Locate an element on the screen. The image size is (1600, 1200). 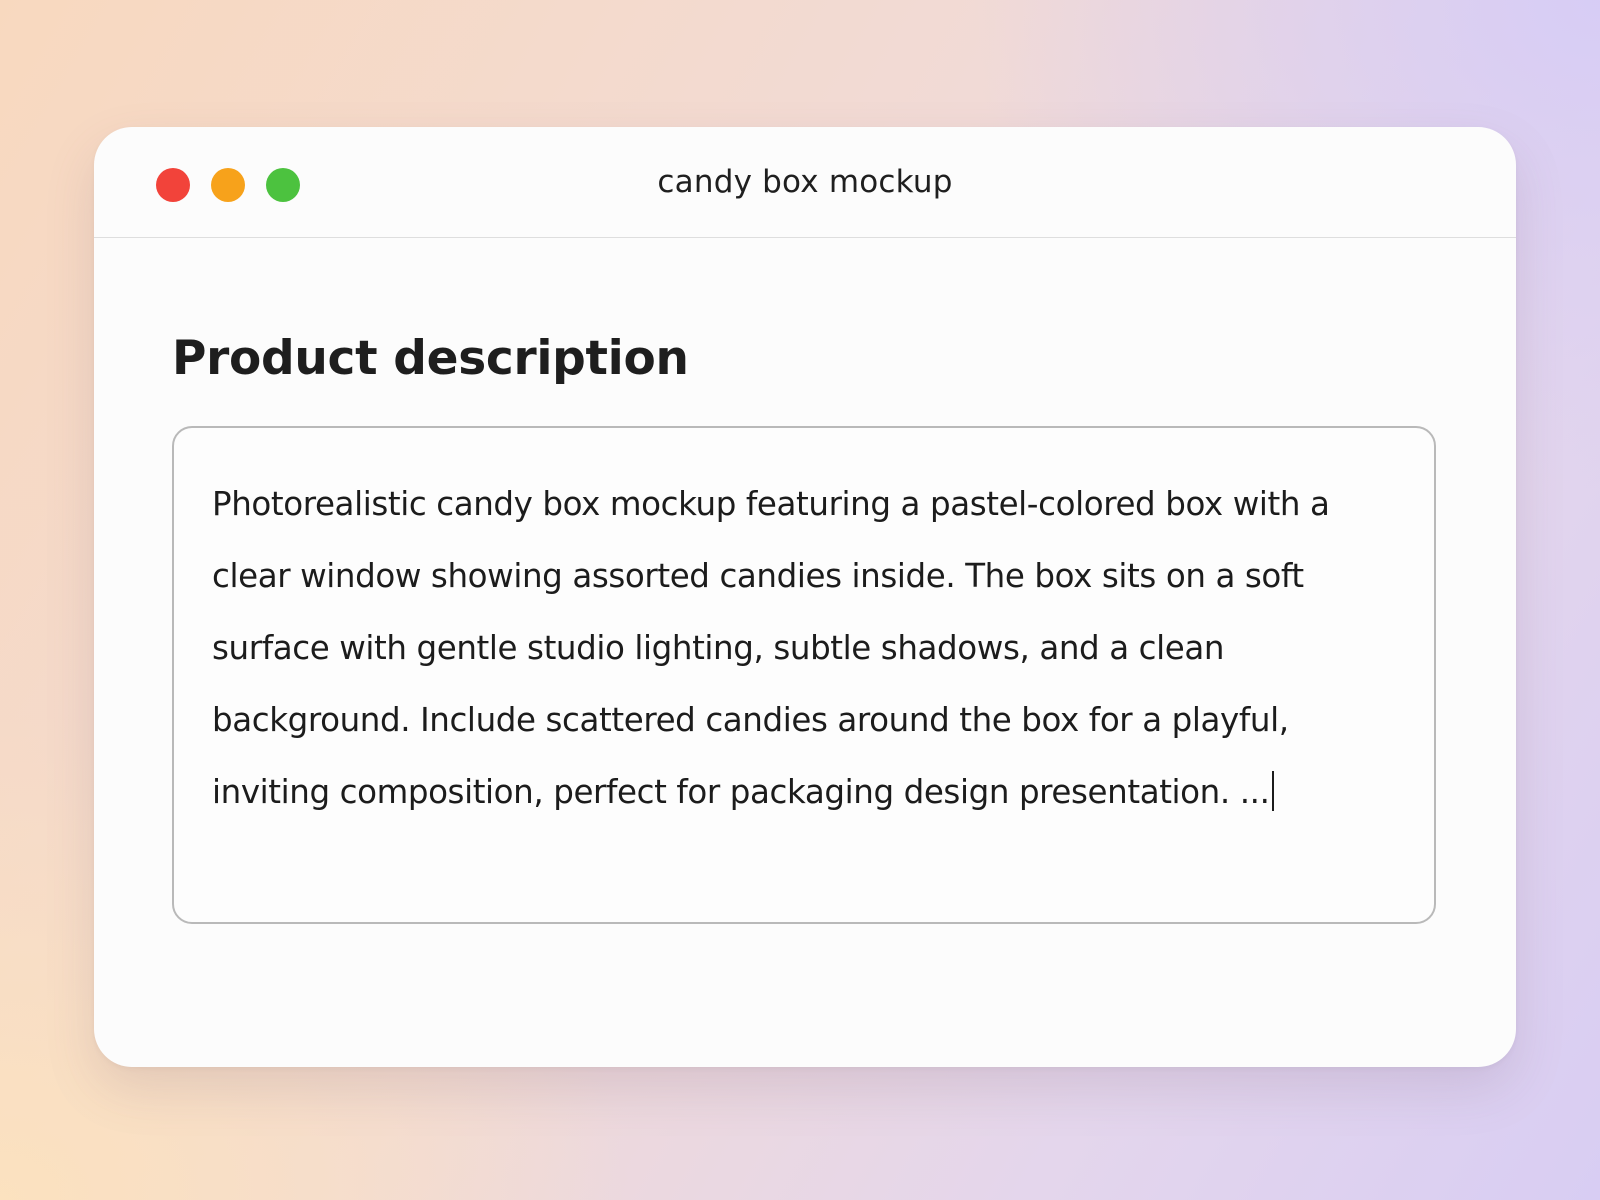
title-bar: candy box mockup is located at coordinates (805, 182).